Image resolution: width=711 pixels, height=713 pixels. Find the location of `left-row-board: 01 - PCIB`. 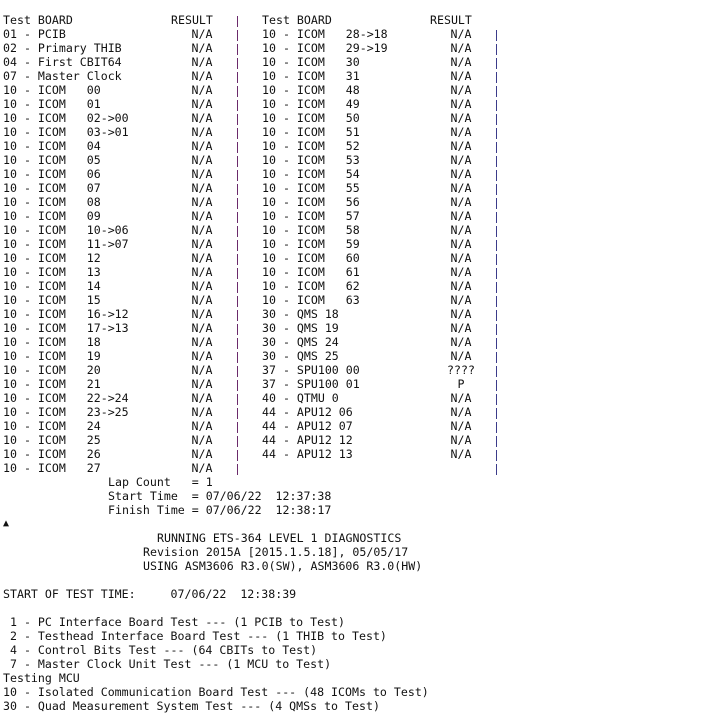

left-row-board: 01 - PCIB is located at coordinates (34, 34).